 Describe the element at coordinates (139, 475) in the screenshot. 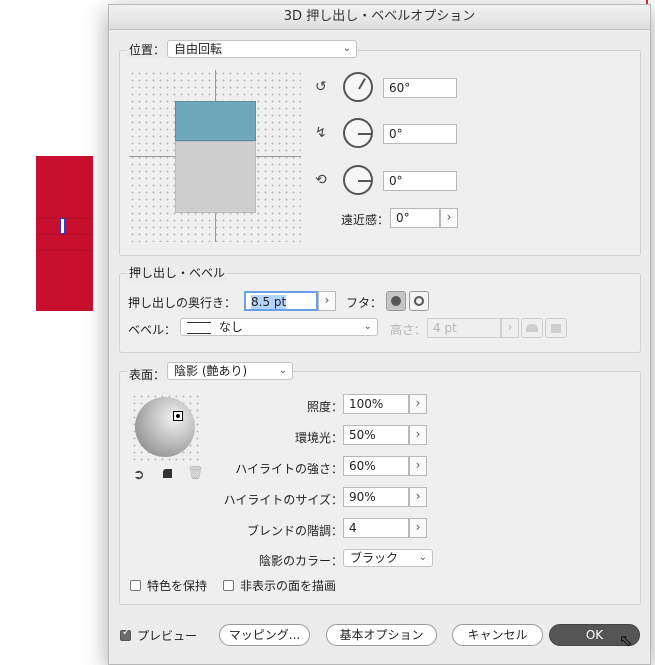

I see `move-light-back-icon: ➲` at that location.